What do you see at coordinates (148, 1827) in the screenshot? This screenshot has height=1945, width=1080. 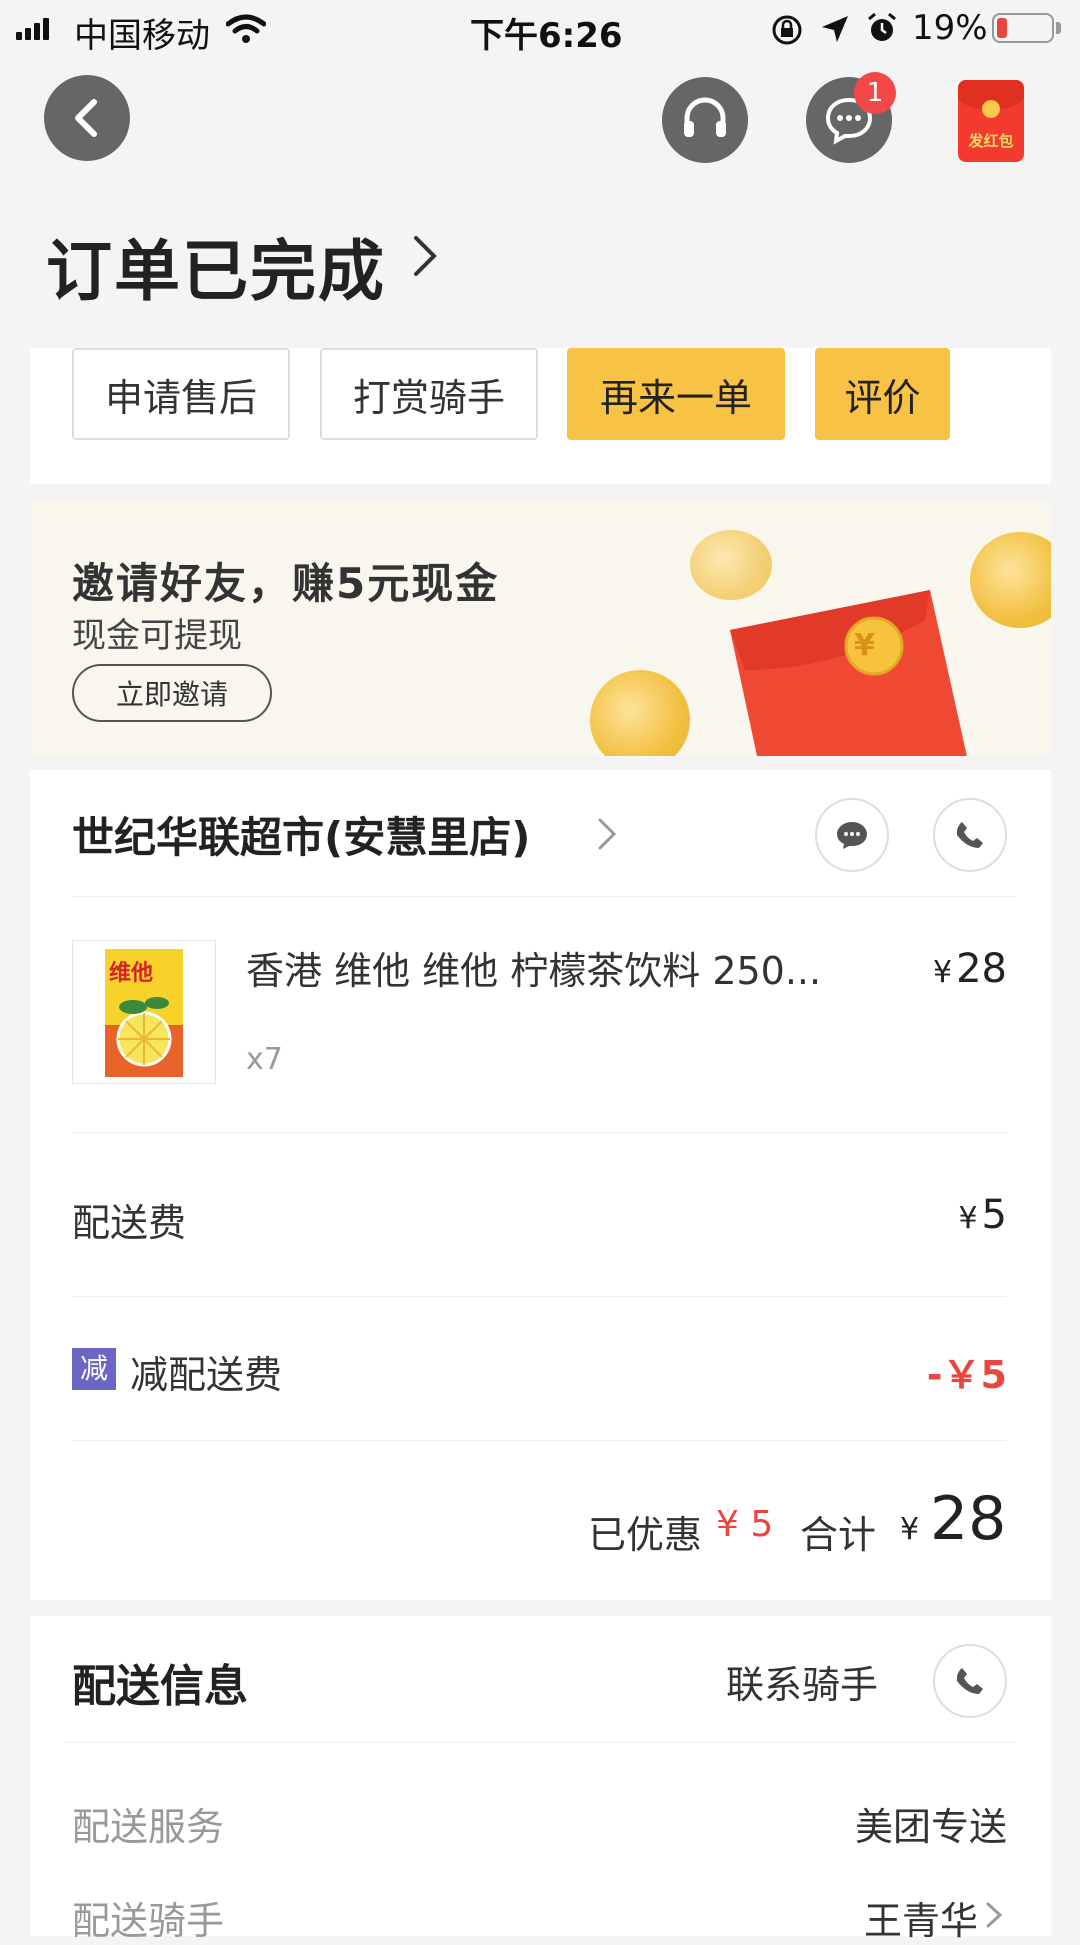 I see `delivery-service-label: 配送服务` at bounding box center [148, 1827].